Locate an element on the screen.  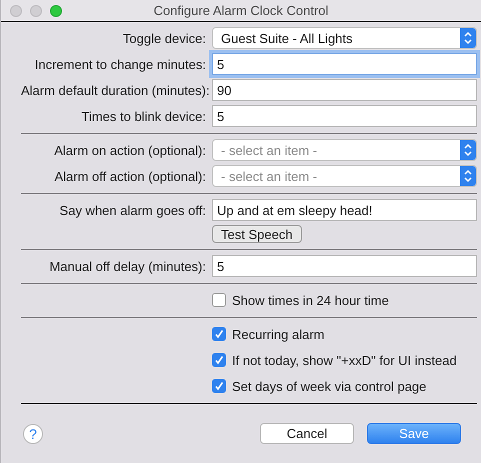
field-label: Manual off delay (minutes): is located at coordinates (127, 266).